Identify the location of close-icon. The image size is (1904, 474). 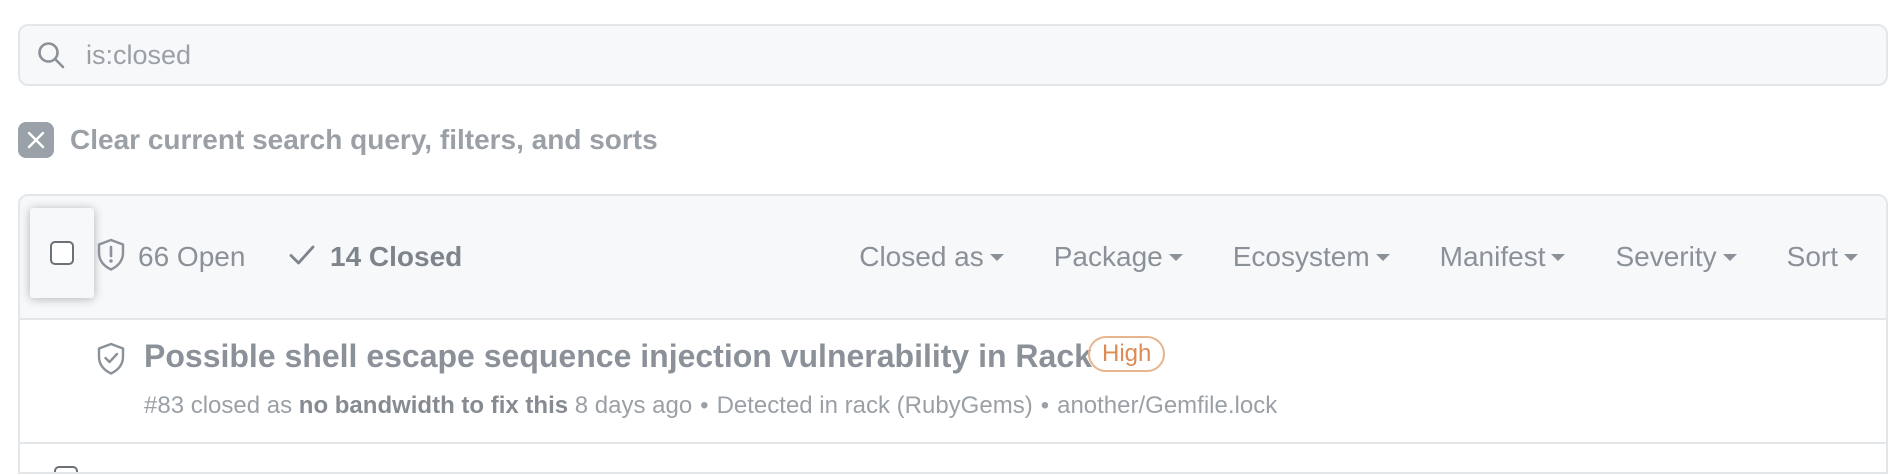
(36, 140).